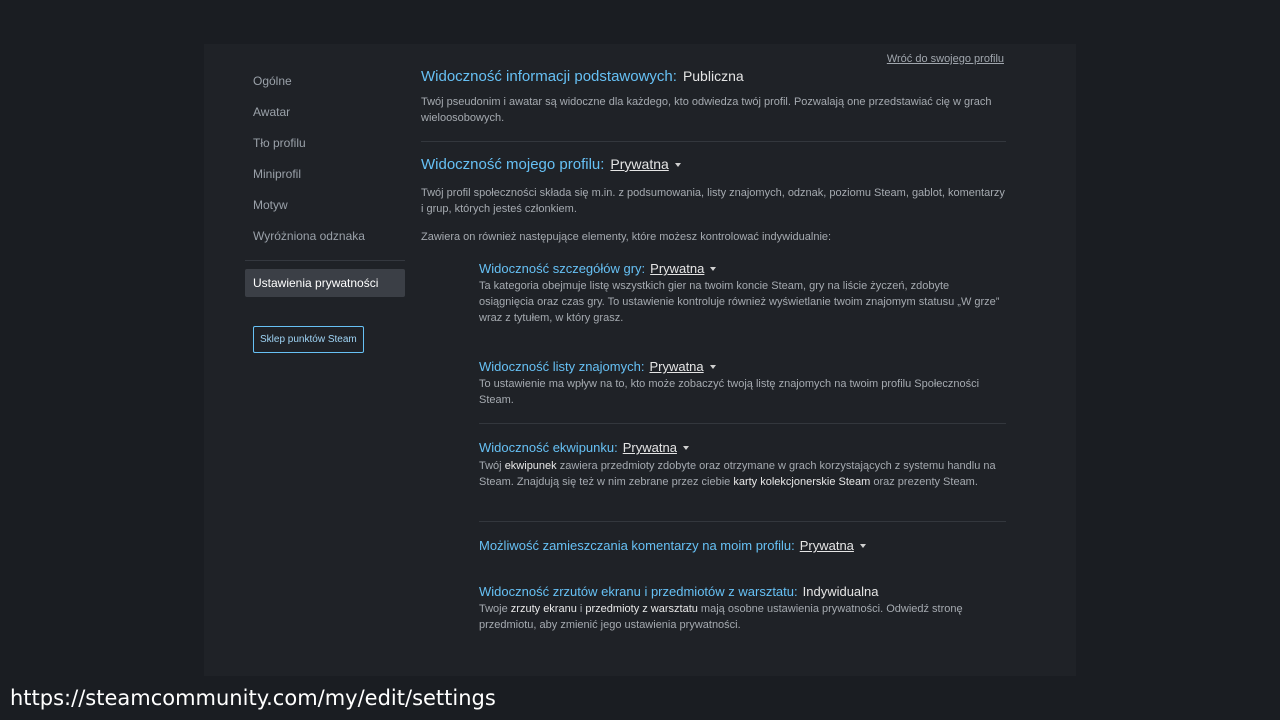 This screenshot has height=720, width=1280. What do you see at coordinates (549, 76) in the screenshot?
I see `basic-info-title: Widoczność informacji podstawowych:` at bounding box center [549, 76].